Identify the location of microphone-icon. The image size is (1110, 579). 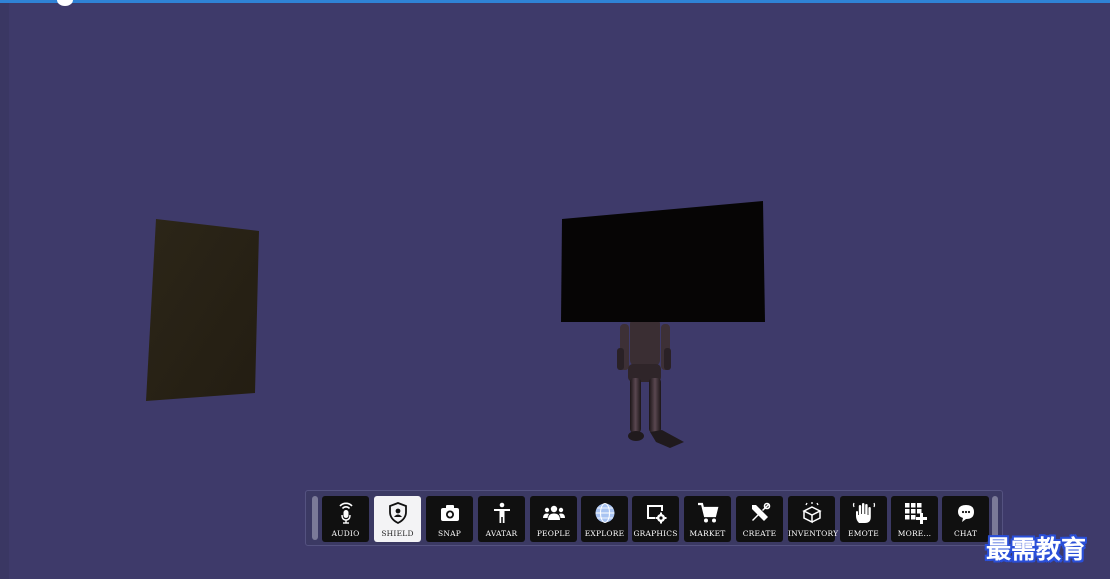
(345, 513).